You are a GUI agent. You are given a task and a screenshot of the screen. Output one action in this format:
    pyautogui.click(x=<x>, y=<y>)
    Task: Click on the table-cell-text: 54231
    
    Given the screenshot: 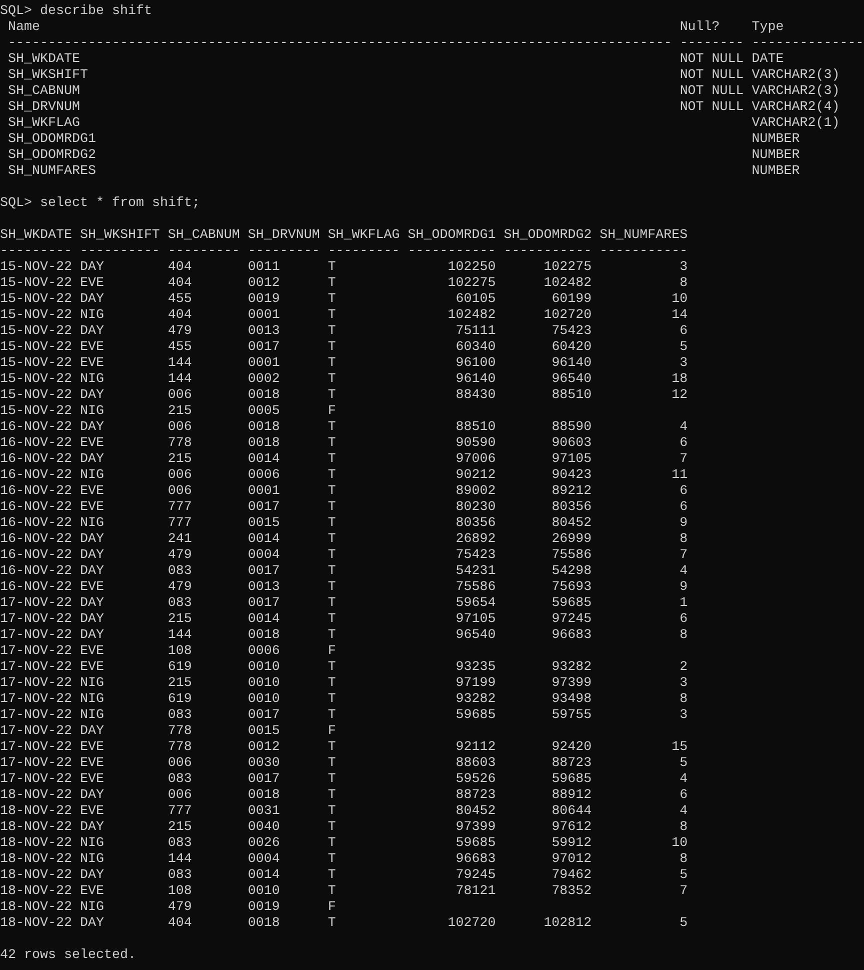 What is the action you would take?
    pyautogui.click(x=475, y=572)
    